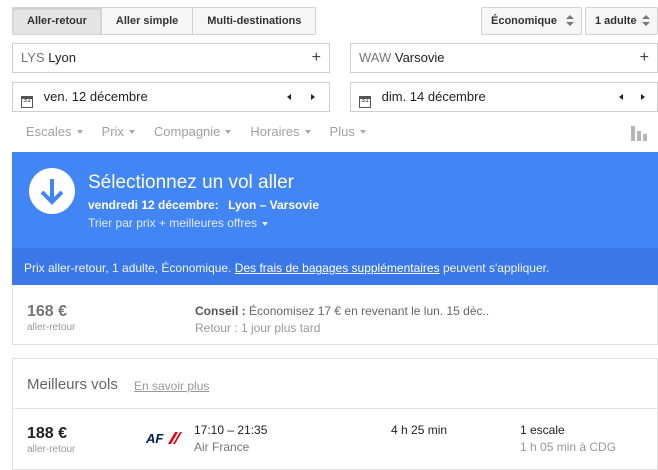 Image resolution: width=658 pixels, height=470 pixels. Describe the element at coordinates (33, 57) in the screenshot. I see `origin-code: LYS` at that location.